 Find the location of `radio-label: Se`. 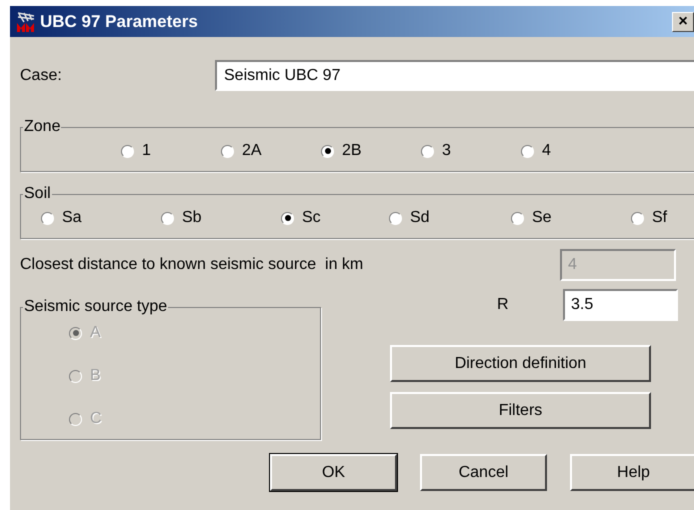

radio-label: Se is located at coordinates (542, 218).